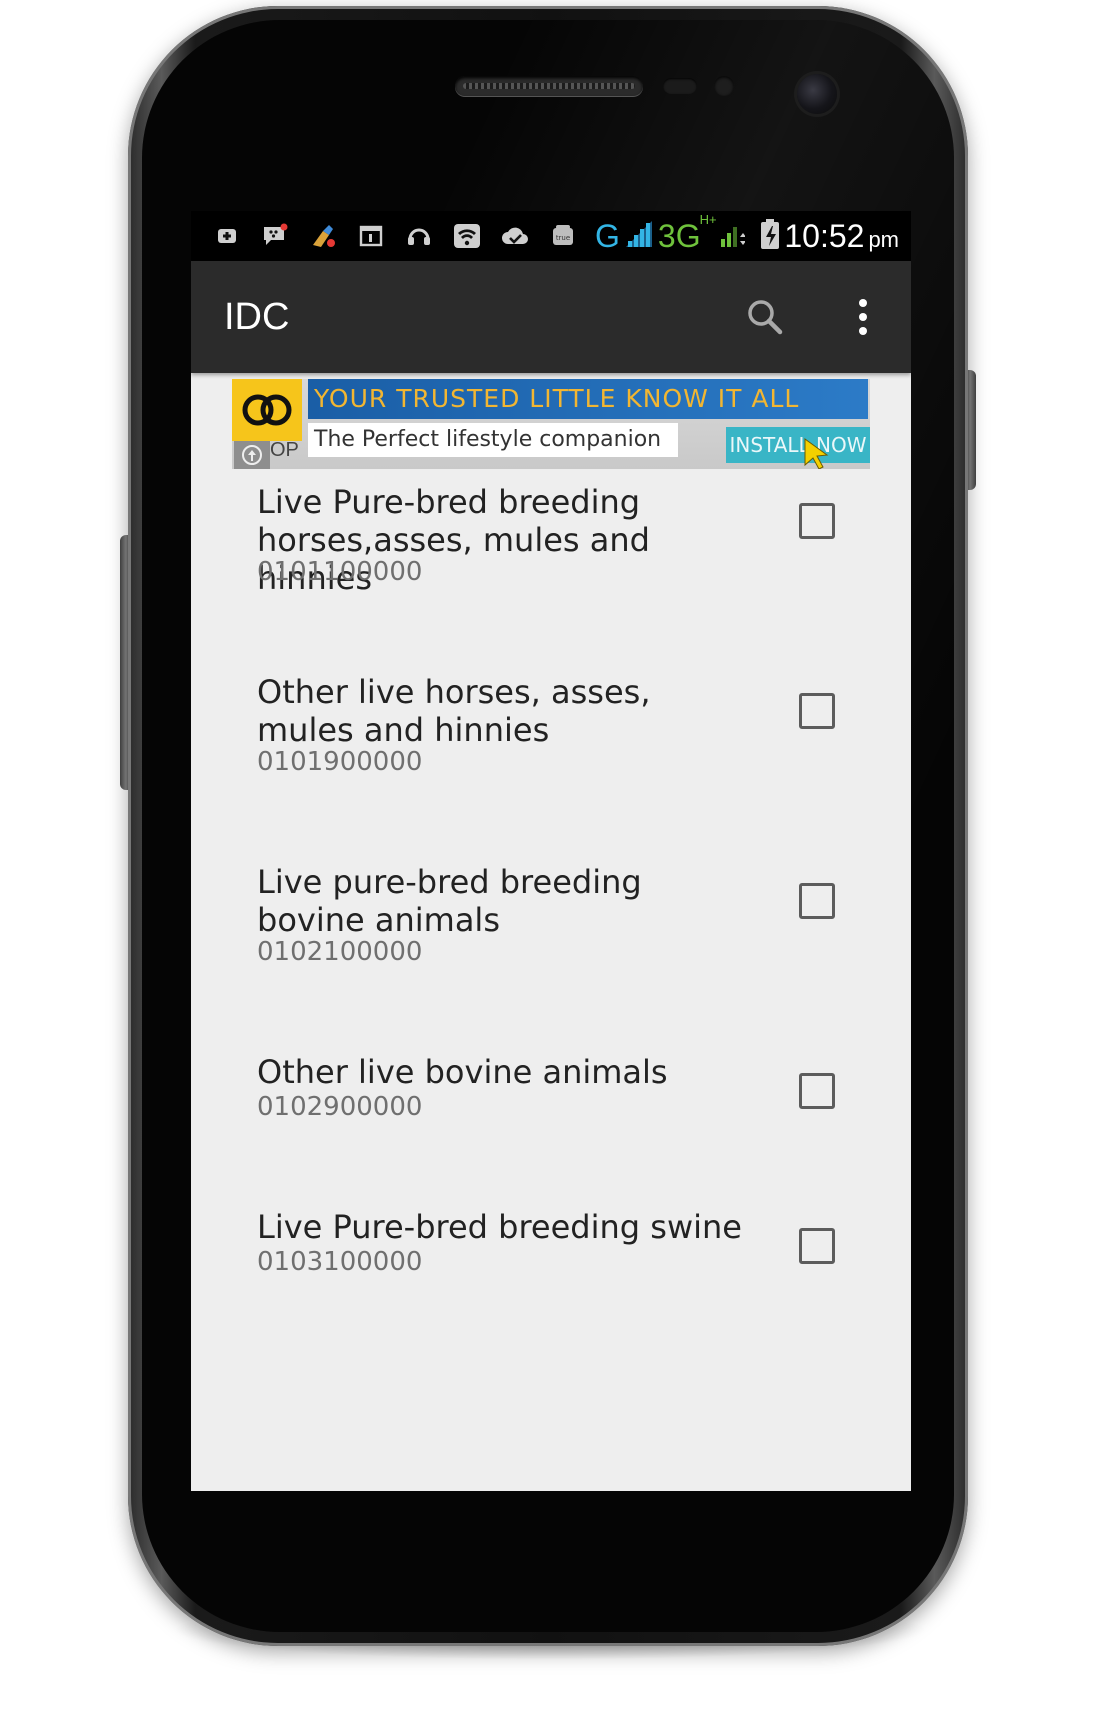 The height and width of the screenshot is (1709, 1101). What do you see at coordinates (340, 1262) in the screenshot?
I see `item-code: 0103100000` at bounding box center [340, 1262].